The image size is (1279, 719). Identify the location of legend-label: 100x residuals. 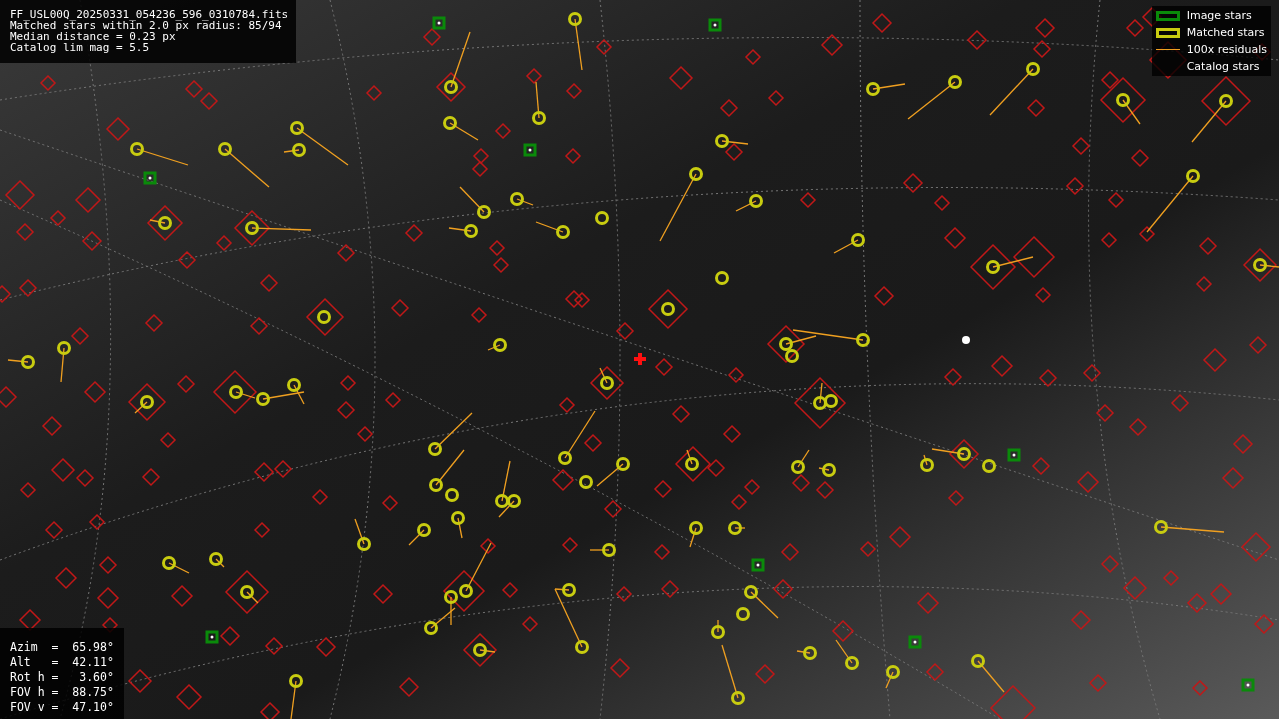
(1226, 49).